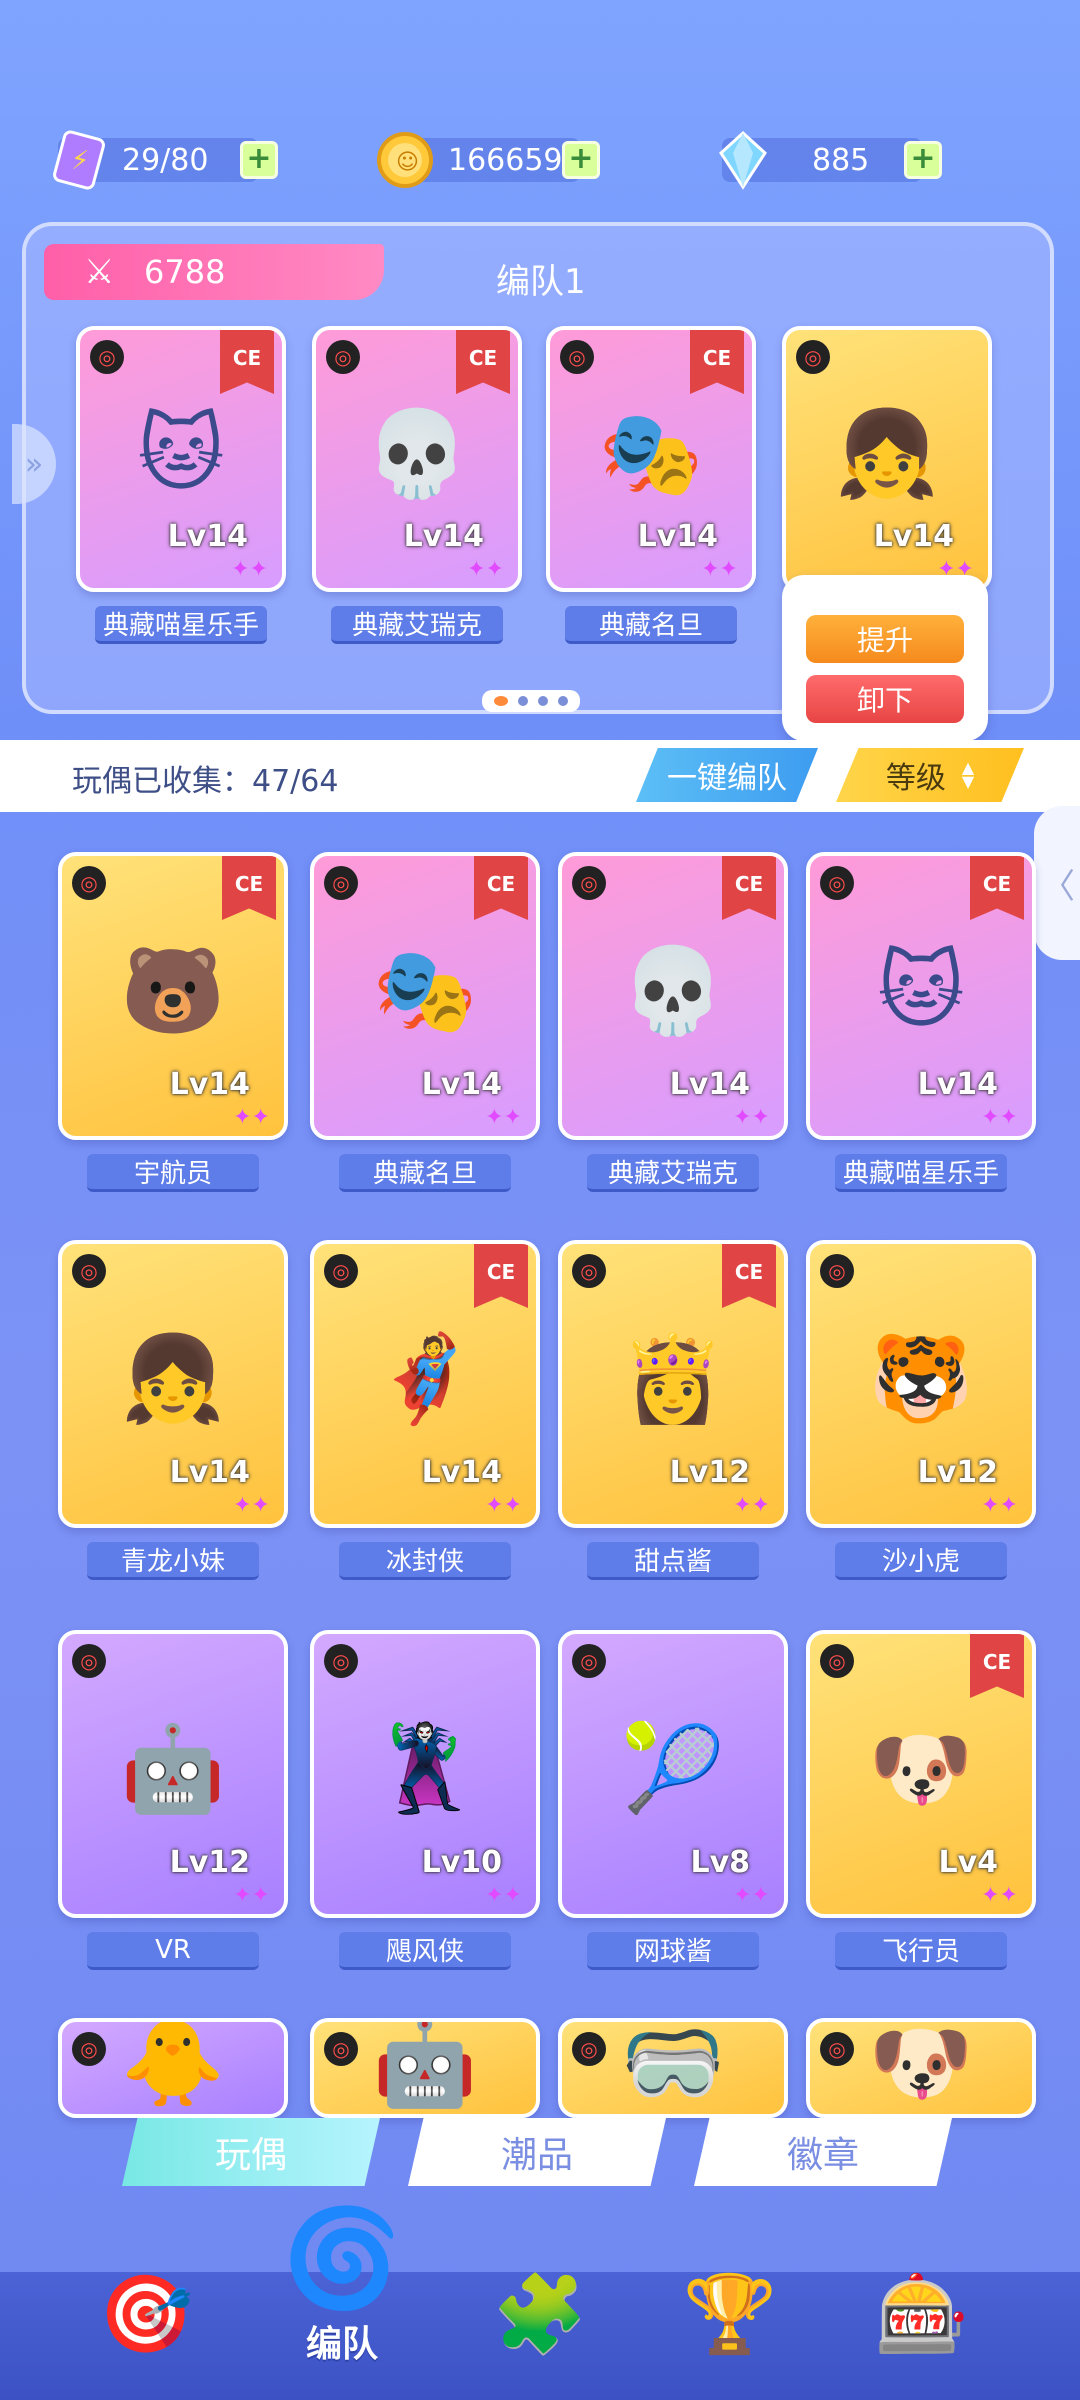 The height and width of the screenshot is (2400, 1080). I want to click on add-stamina-button: +, so click(259, 160).